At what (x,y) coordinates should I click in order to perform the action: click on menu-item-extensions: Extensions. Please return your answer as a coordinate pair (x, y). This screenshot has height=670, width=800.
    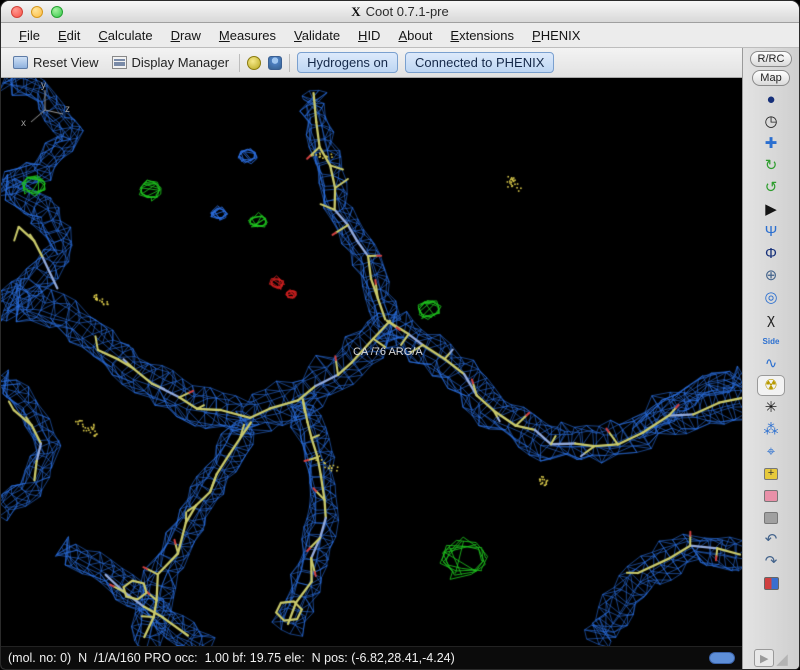
    Looking at the image, I should click on (482, 35).